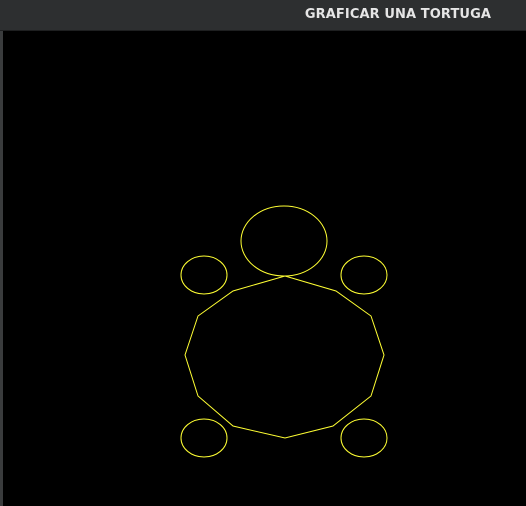 This screenshot has height=506, width=526. Describe the element at coordinates (204, 438) in the screenshot. I see `turtle-back-left-leg` at that location.